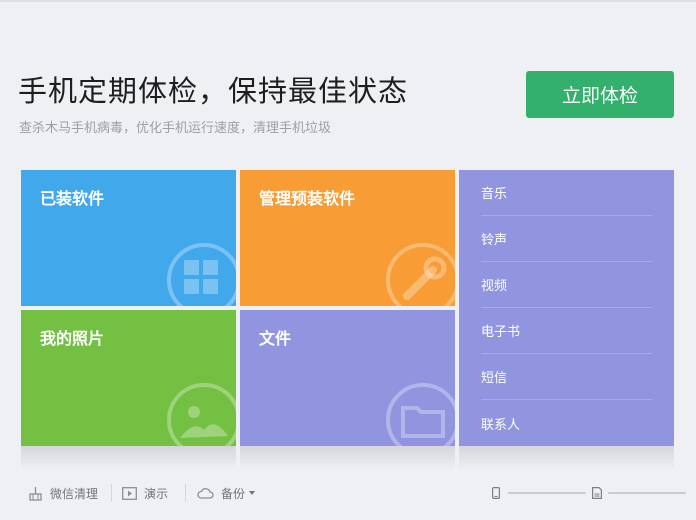  I want to click on wechat-clean-button: 微信清理, so click(63, 493).